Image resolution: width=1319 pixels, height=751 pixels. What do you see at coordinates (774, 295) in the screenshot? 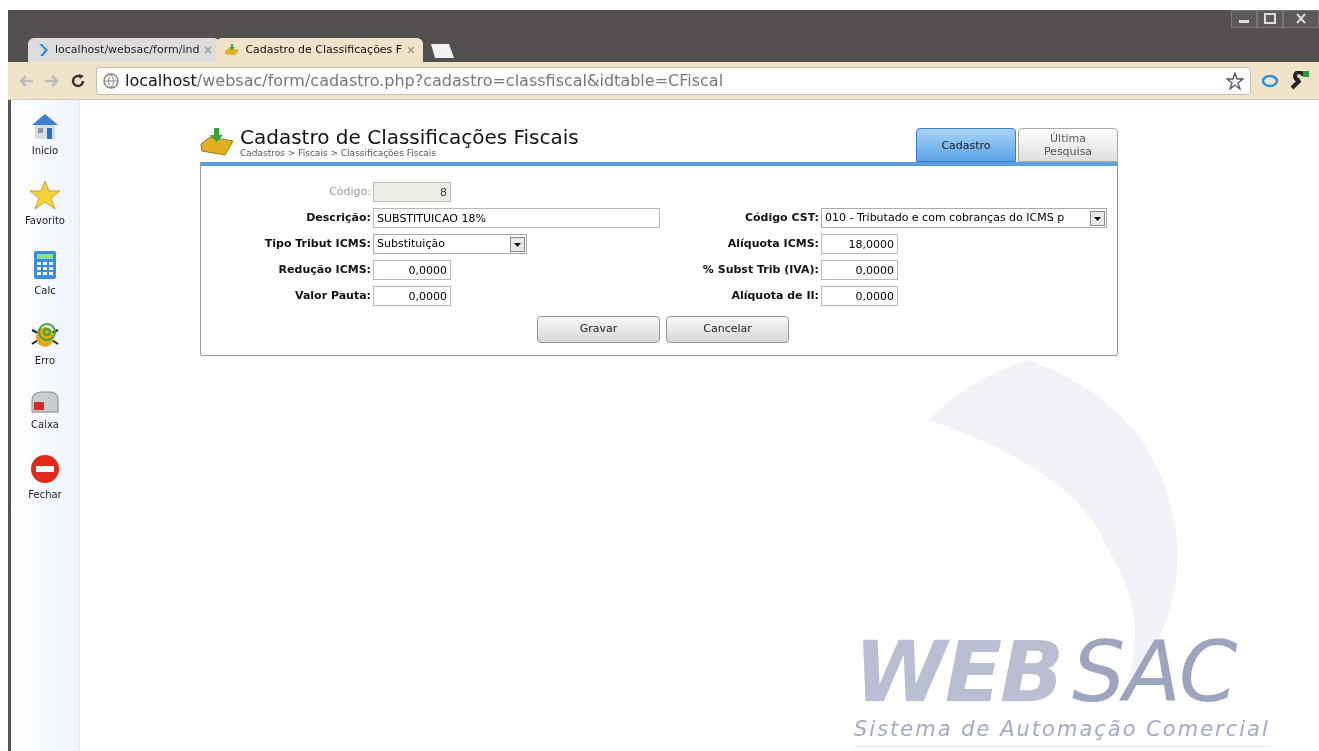
I see `field-label: Alíquota de II:` at bounding box center [774, 295].